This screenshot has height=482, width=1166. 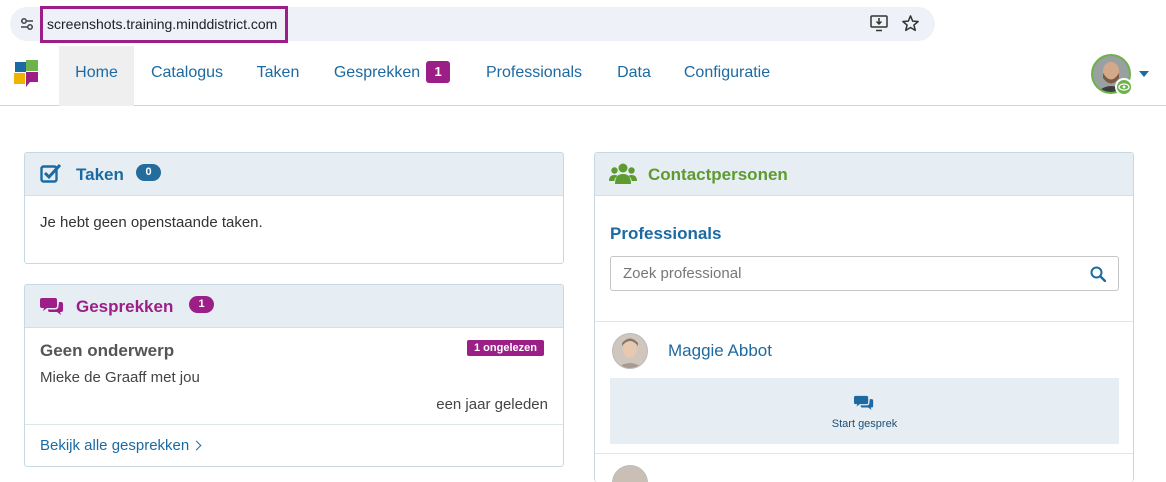 I want to click on unread-badge: 1 ongelezen, so click(x=505, y=348).